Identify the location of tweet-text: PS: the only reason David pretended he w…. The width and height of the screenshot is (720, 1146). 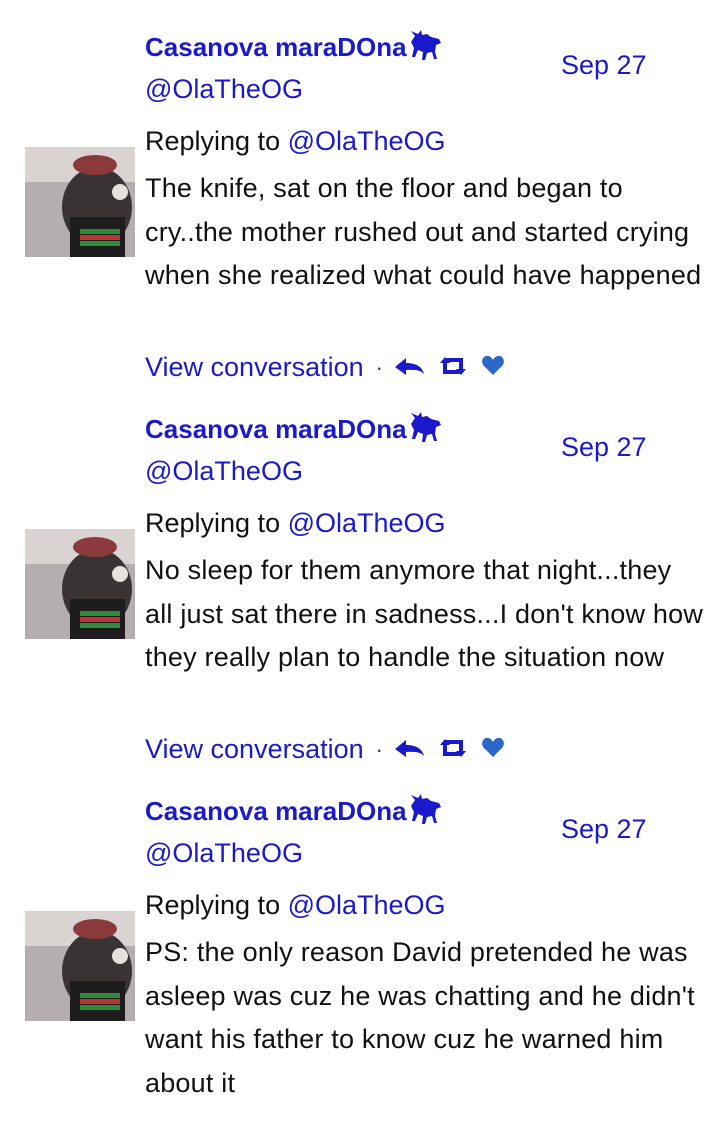
(420, 1017).